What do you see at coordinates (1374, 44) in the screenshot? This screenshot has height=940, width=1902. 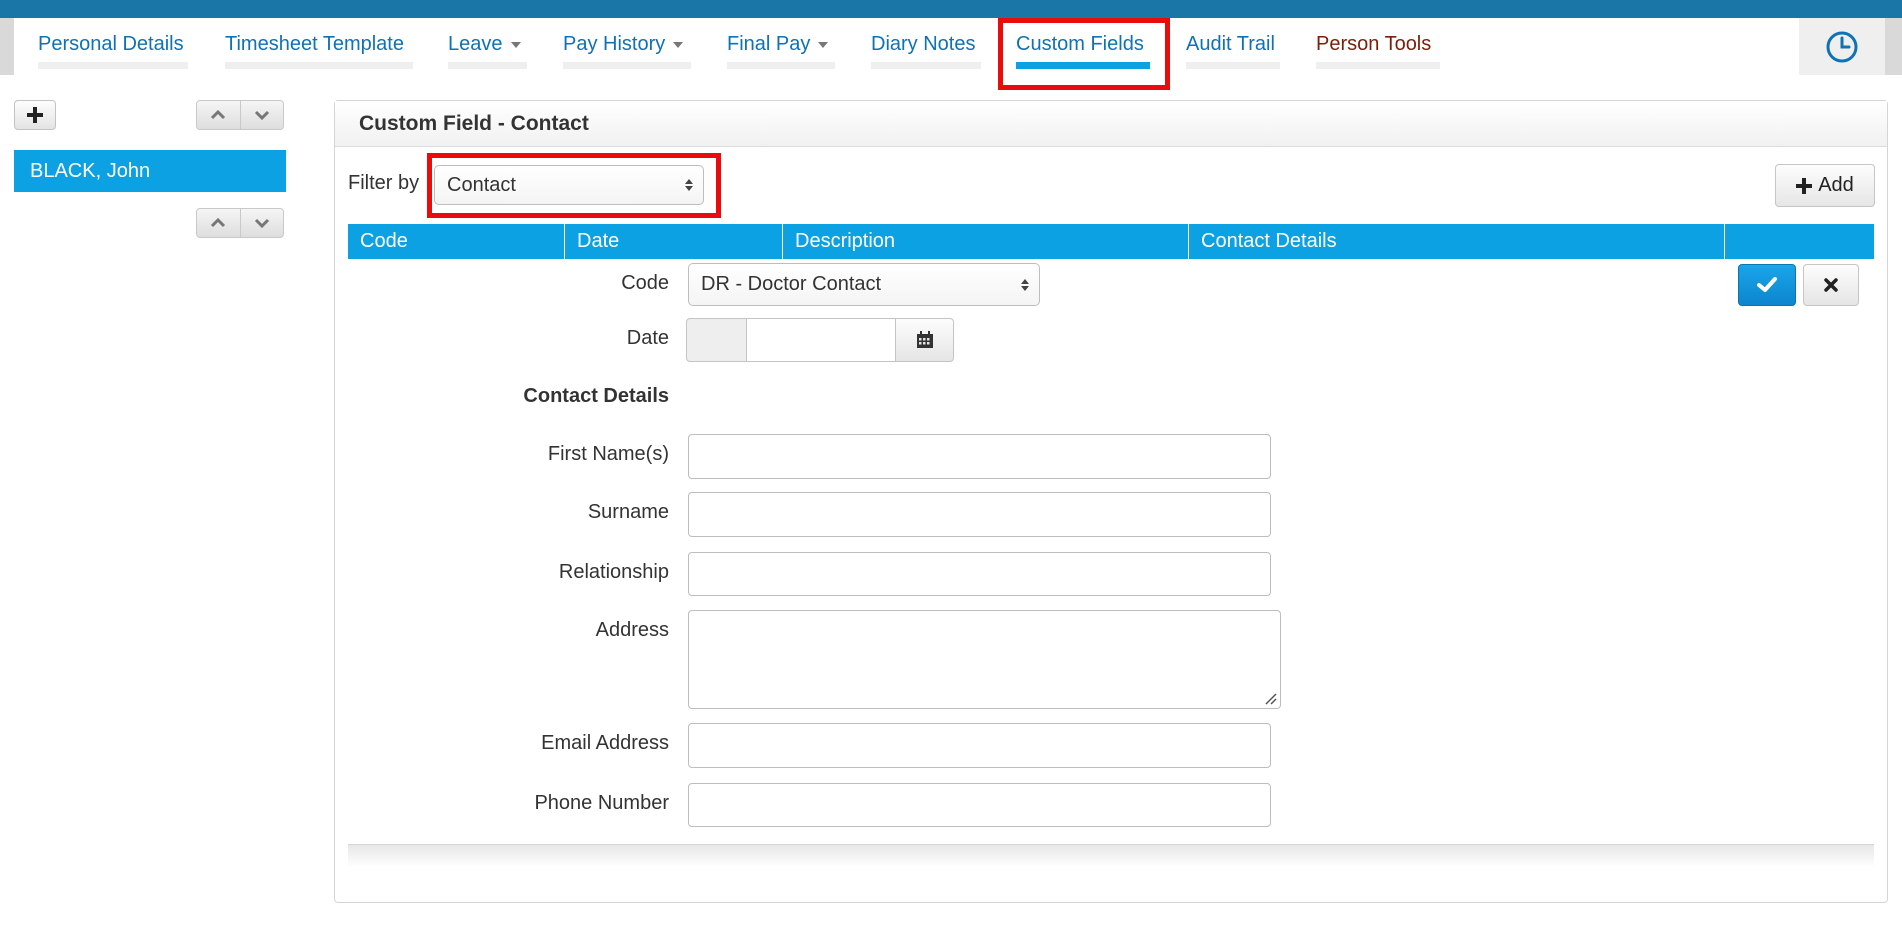 I see `tab-label: Person Tools` at bounding box center [1374, 44].